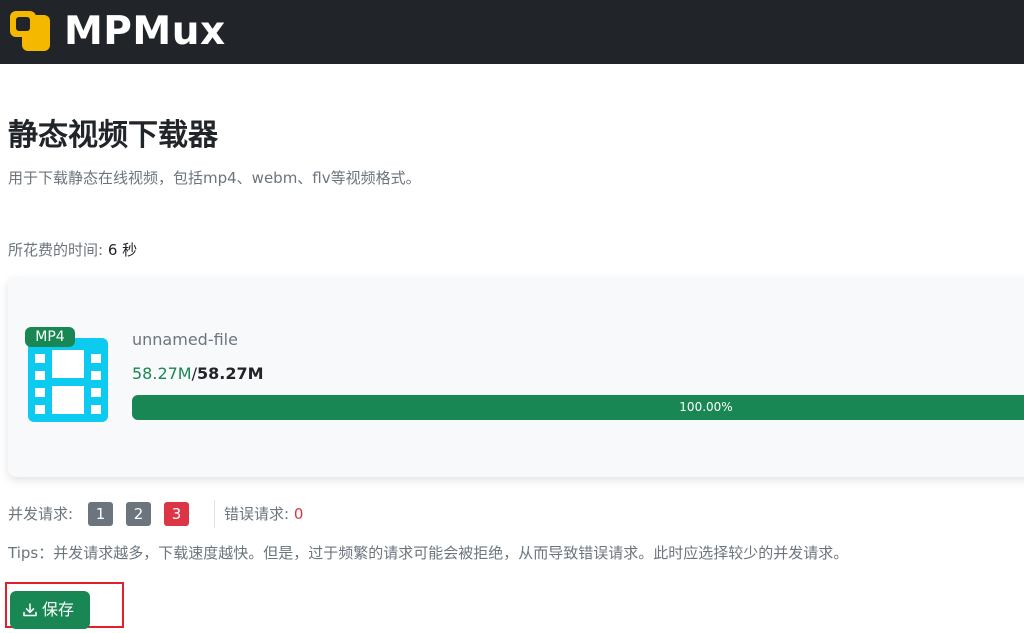 The height and width of the screenshot is (633, 1024). Describe the element at coordinates (138, 514) in the screenshot. I see `concurrency-option-2: 2` at that location.